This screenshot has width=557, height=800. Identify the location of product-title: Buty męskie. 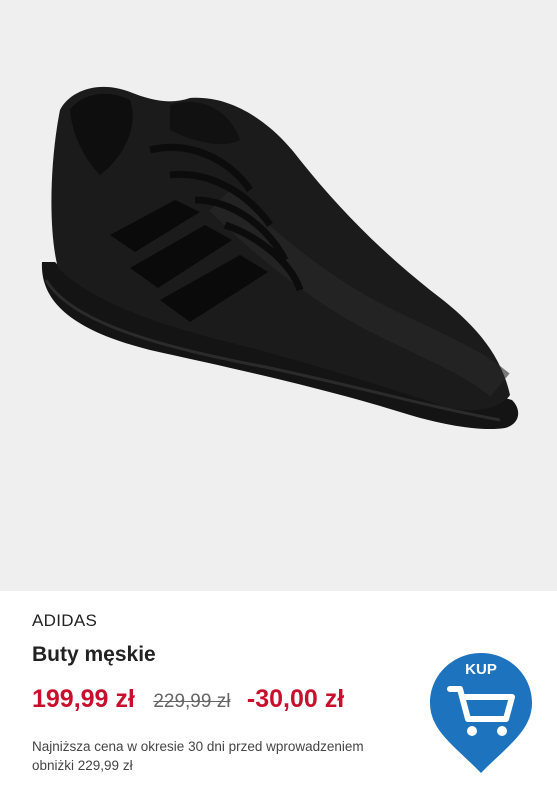
(94, 655).